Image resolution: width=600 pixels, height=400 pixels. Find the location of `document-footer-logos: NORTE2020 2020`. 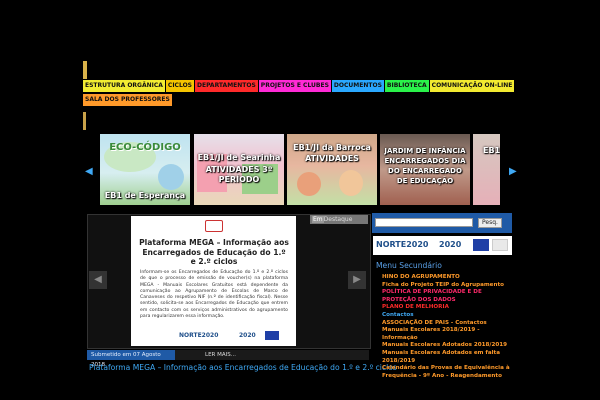

document-footer-logos: NORTE2020 2020 is located at coordinates (213, 336).